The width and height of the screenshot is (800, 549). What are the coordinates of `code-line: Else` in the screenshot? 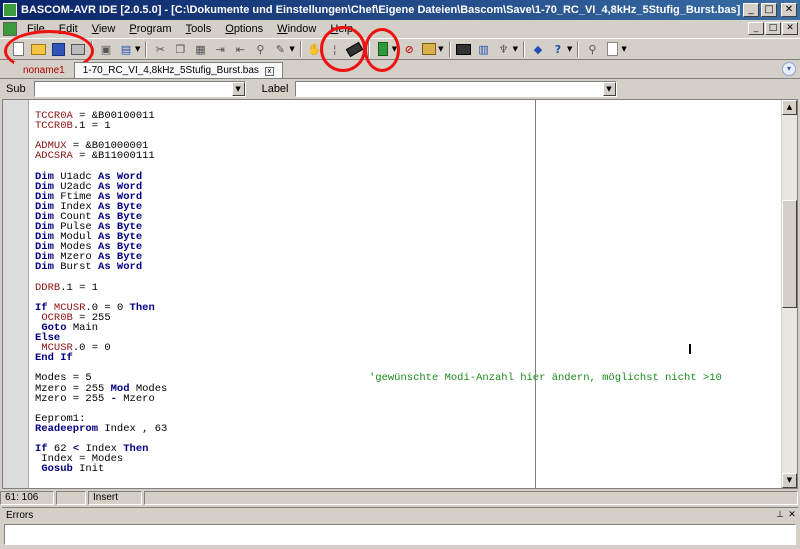 It's located at (378, 338).